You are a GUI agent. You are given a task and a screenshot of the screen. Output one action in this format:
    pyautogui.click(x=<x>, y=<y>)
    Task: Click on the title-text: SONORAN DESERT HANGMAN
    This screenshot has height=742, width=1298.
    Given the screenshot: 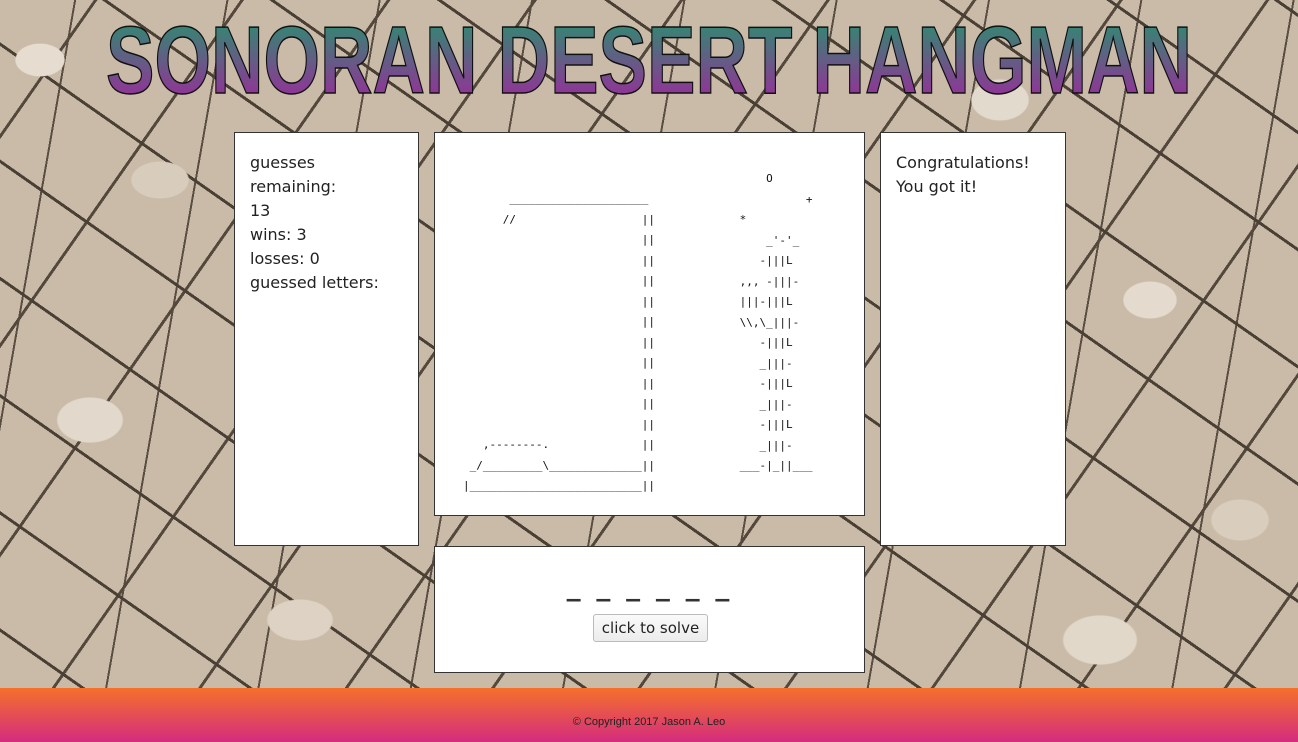 What is the action you would take?
    pyautogui.click(x=649, y=56)
    